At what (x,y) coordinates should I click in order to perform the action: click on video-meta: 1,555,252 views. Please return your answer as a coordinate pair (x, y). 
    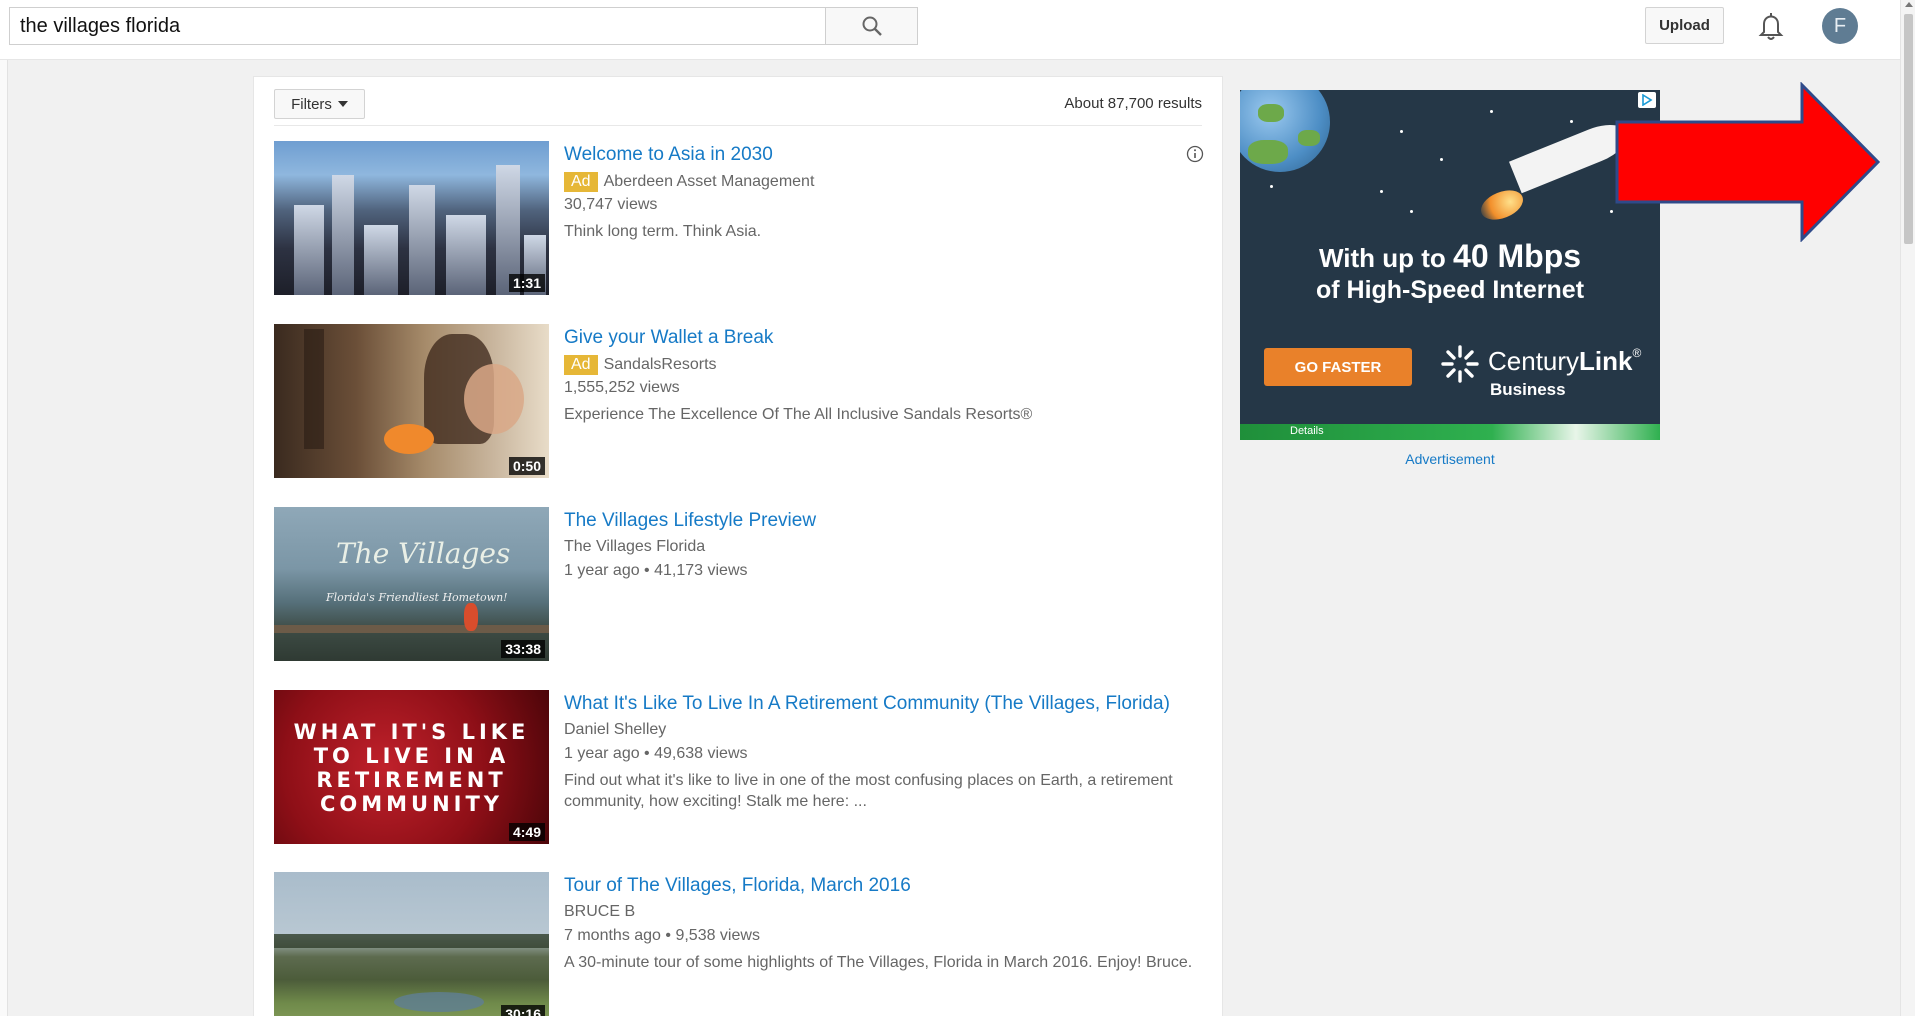
    Looking at the image, I should click on (622, 387).